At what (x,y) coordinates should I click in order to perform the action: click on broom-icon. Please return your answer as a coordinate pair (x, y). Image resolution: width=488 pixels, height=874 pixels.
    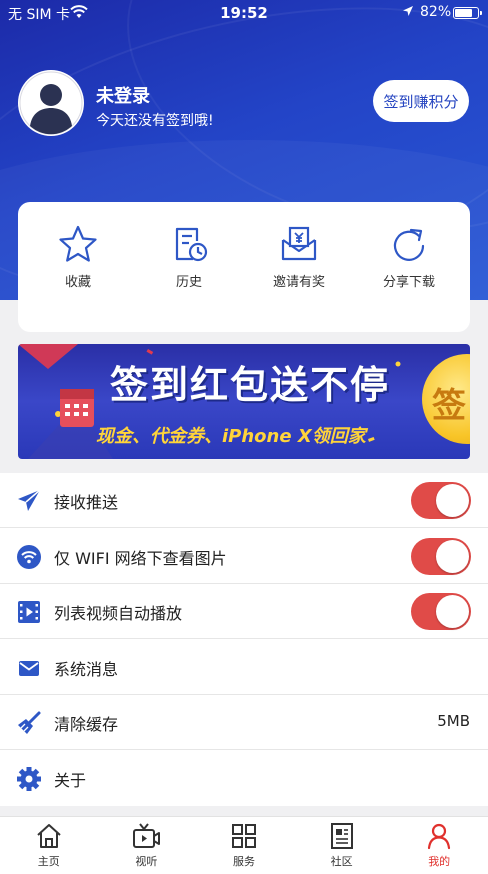
    Looking at the image, I should click on (29, 722).